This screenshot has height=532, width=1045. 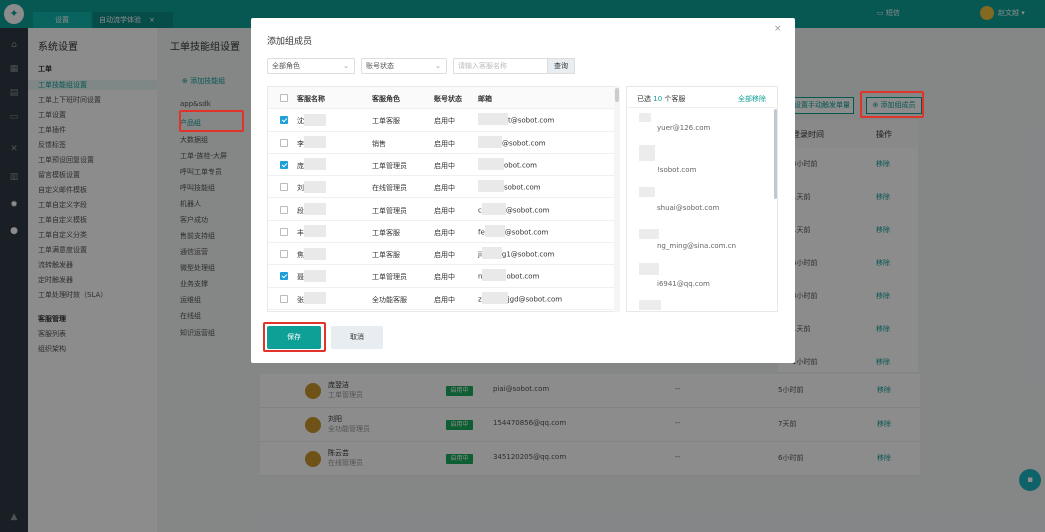 I want to click on table-header: 客服名称 客服角色 账号状态 邮箱, so click(x=443, y=98).